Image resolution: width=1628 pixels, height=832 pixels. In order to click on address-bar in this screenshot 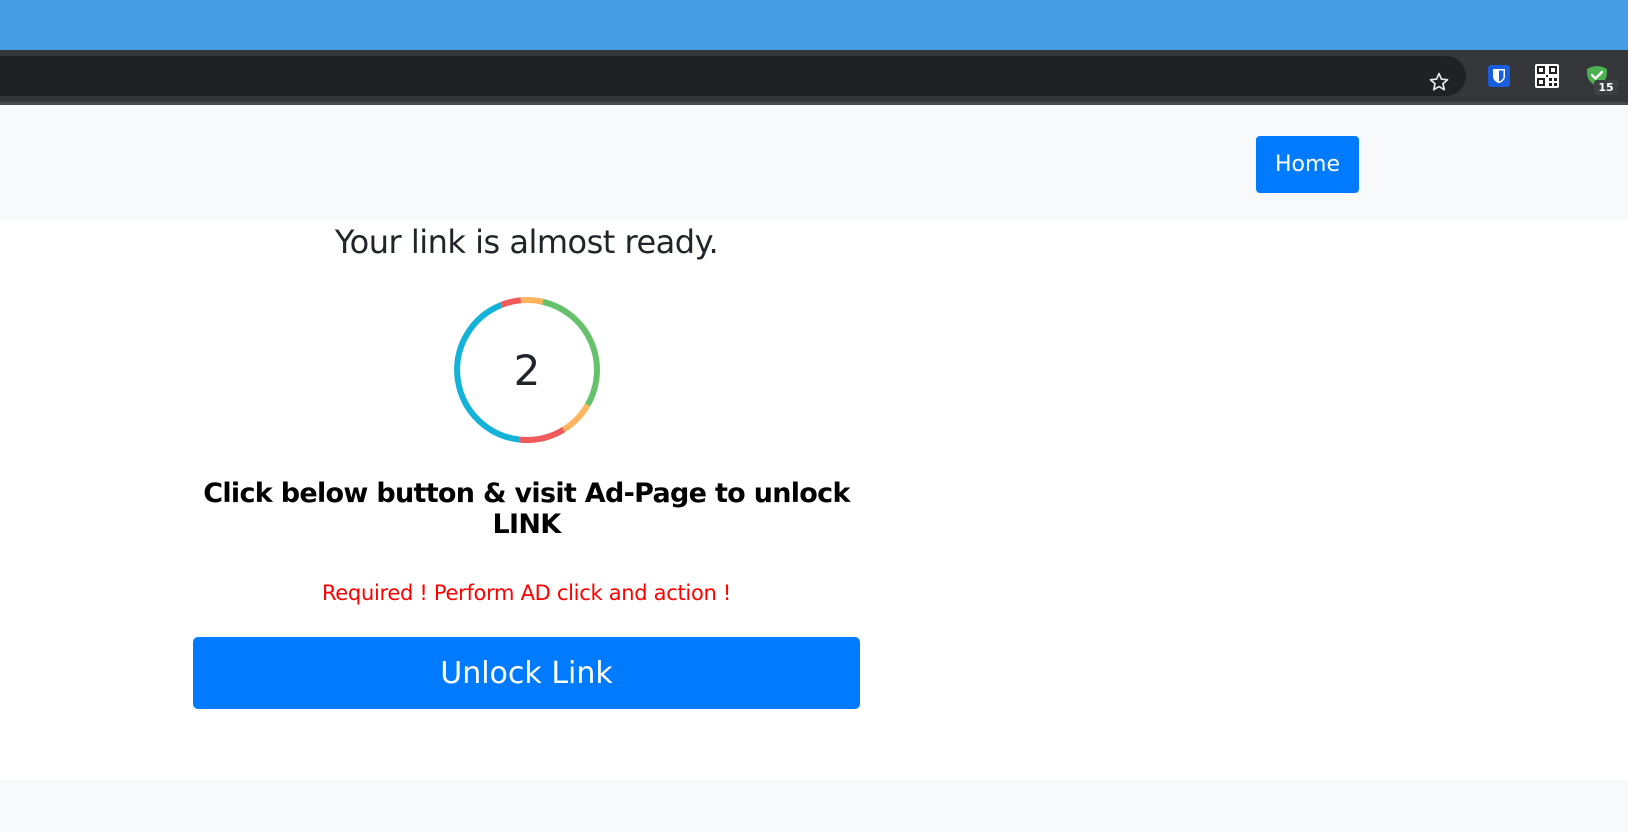, I will do `click(733, 76)`.